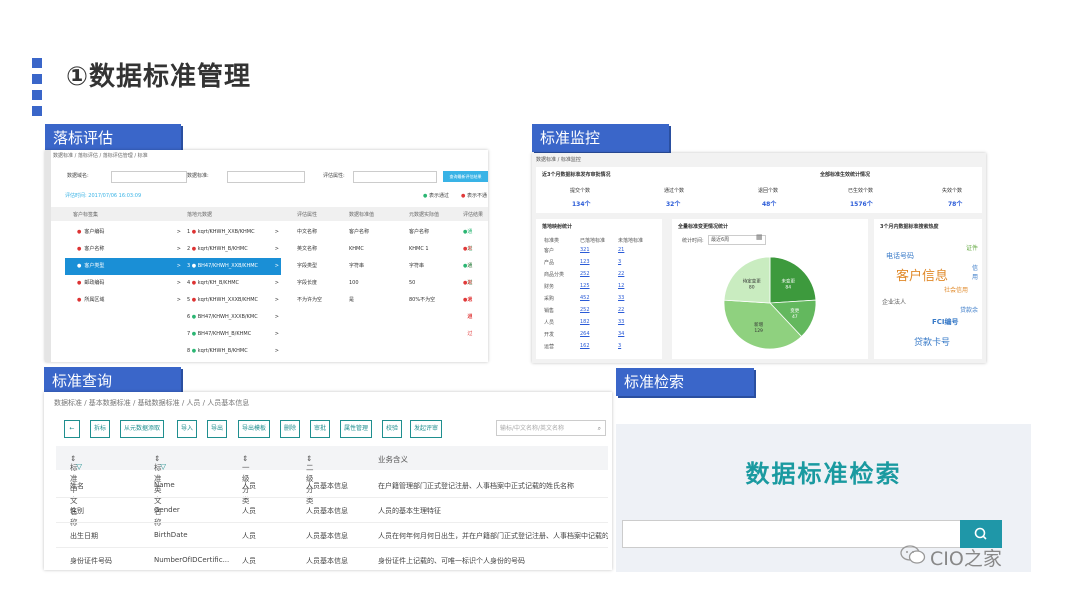 The image size is (1080, 607). Describe the element at coordinates (585, 346) in the screenshot. I see `mapping-count: 162` at that location.